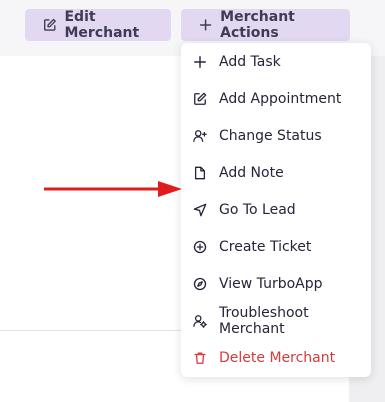  I want to click on edit-merchant-button: Edit Merchant, so click(98, 25).